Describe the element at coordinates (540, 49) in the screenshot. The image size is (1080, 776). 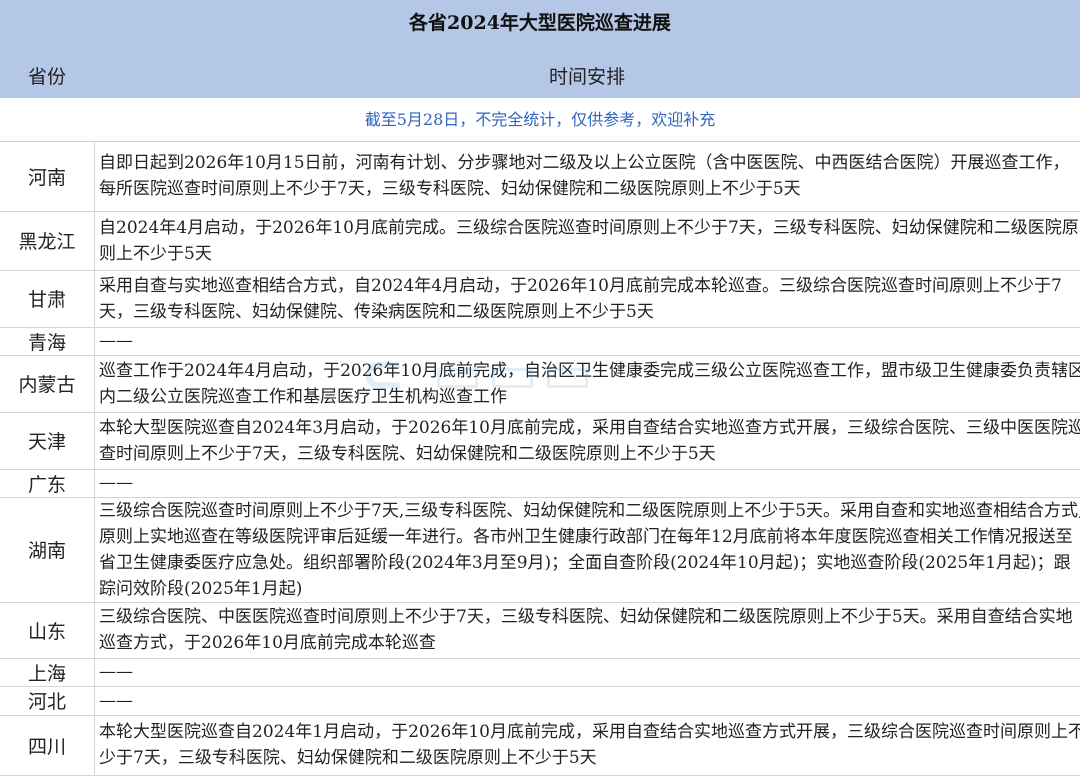
I see `table-header: 各省2024年大型医院巡查进展 省份 时间安排` at that location.